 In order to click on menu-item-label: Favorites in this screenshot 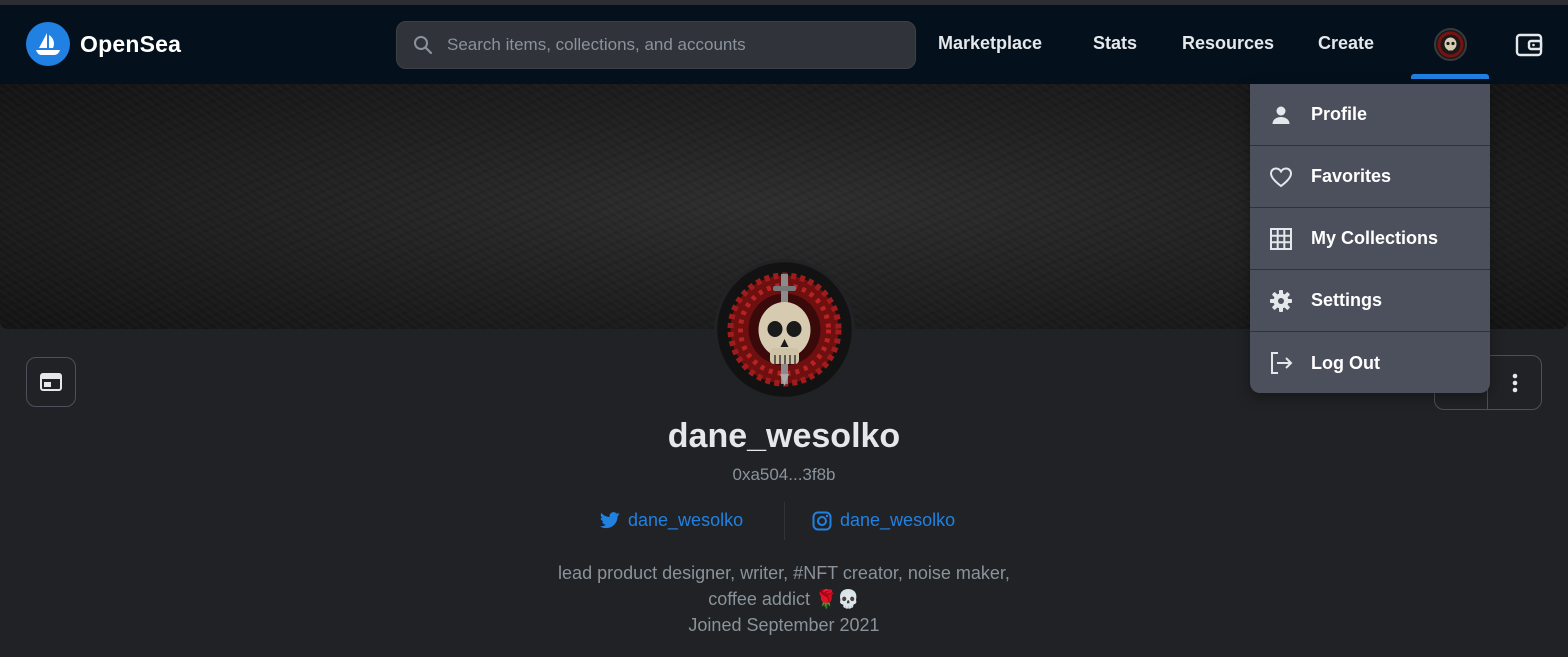, I will do `click(1351, 176)`.